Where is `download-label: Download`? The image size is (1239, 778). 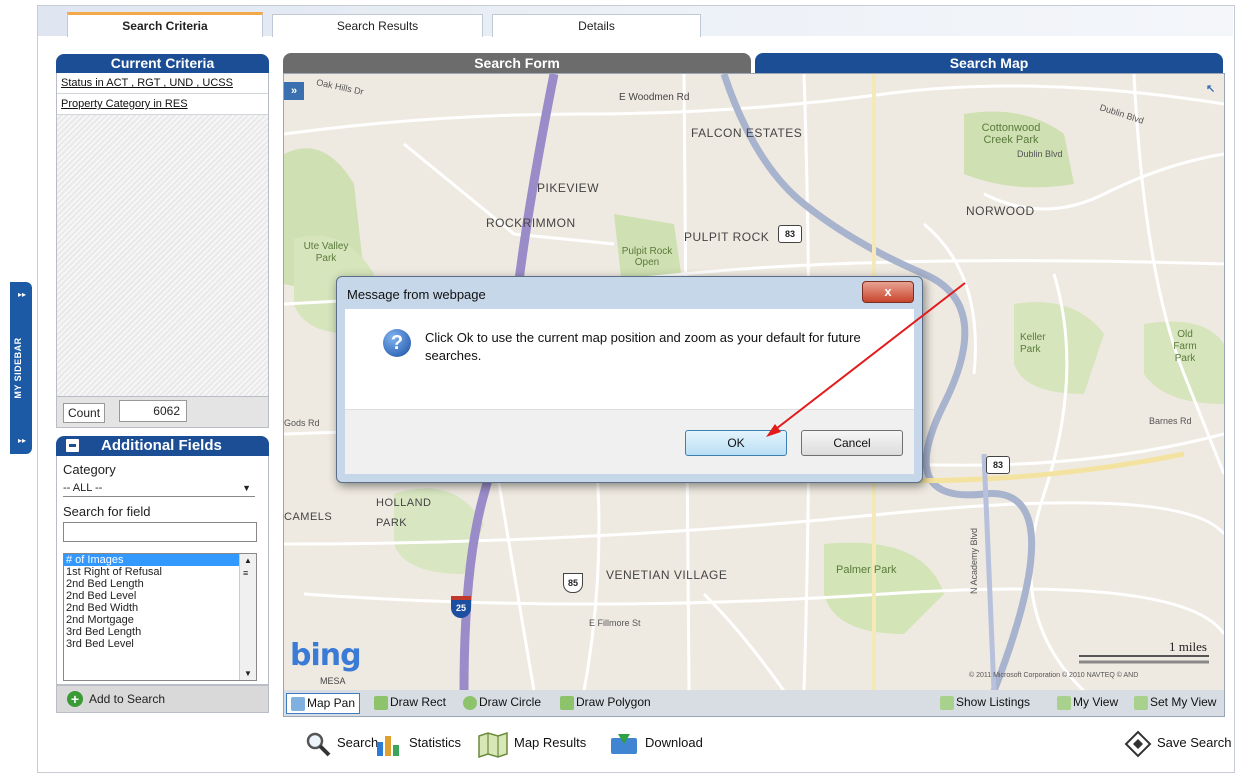
download-label: Download is located at coordinates (674, 742).